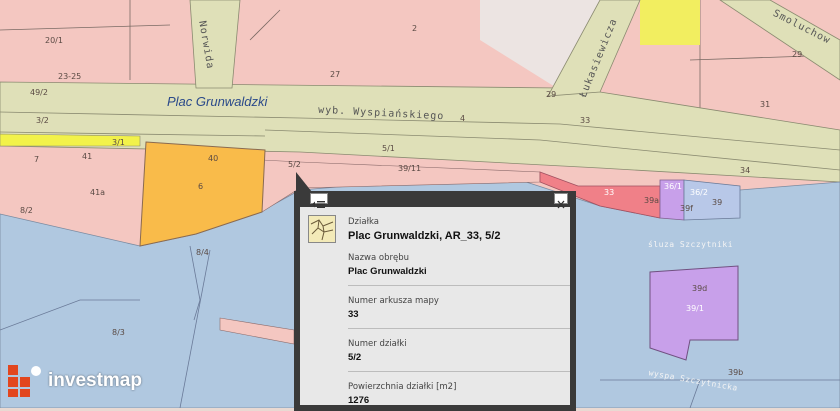 This screenshot has width=840, height=411. I want to click on road-norwida, so click(215, 44).